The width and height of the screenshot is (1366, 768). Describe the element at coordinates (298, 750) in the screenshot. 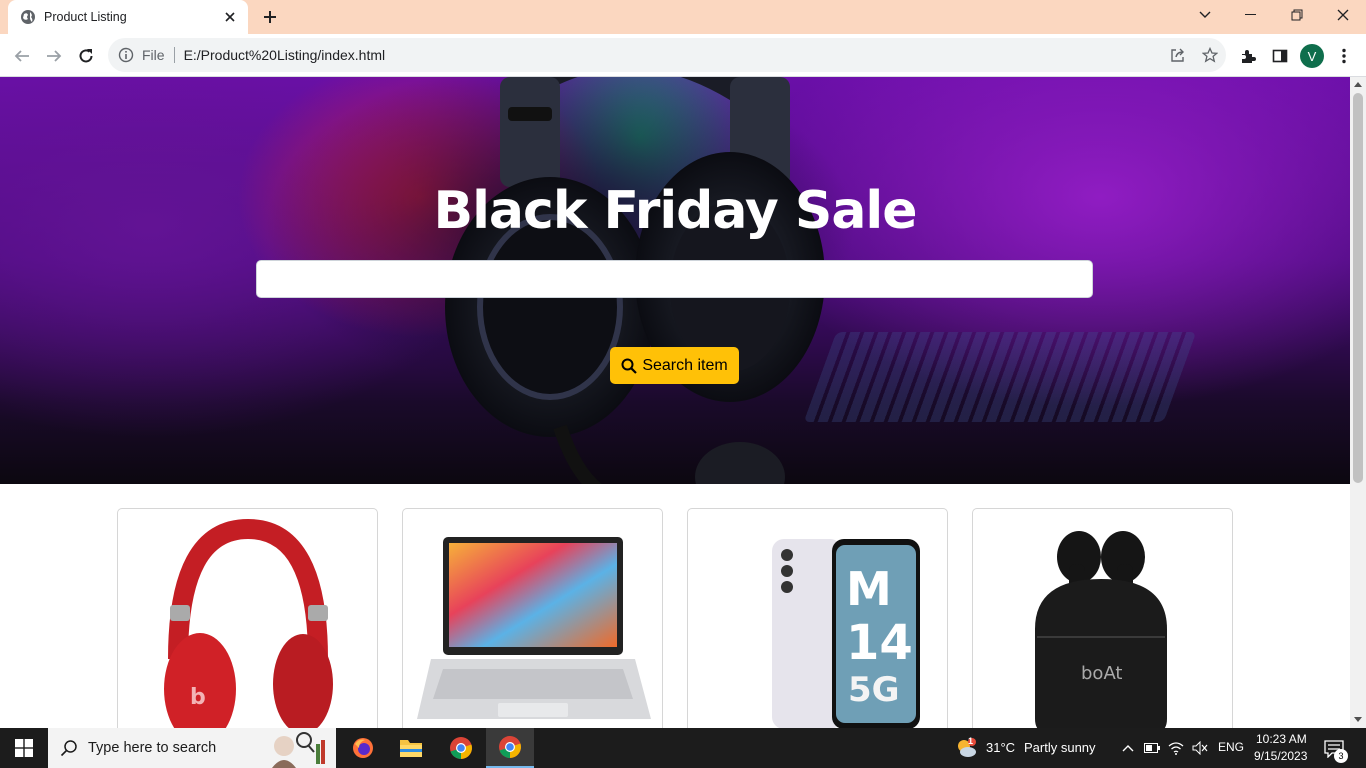

I see `search-highlight-illustration-icon` at that location.